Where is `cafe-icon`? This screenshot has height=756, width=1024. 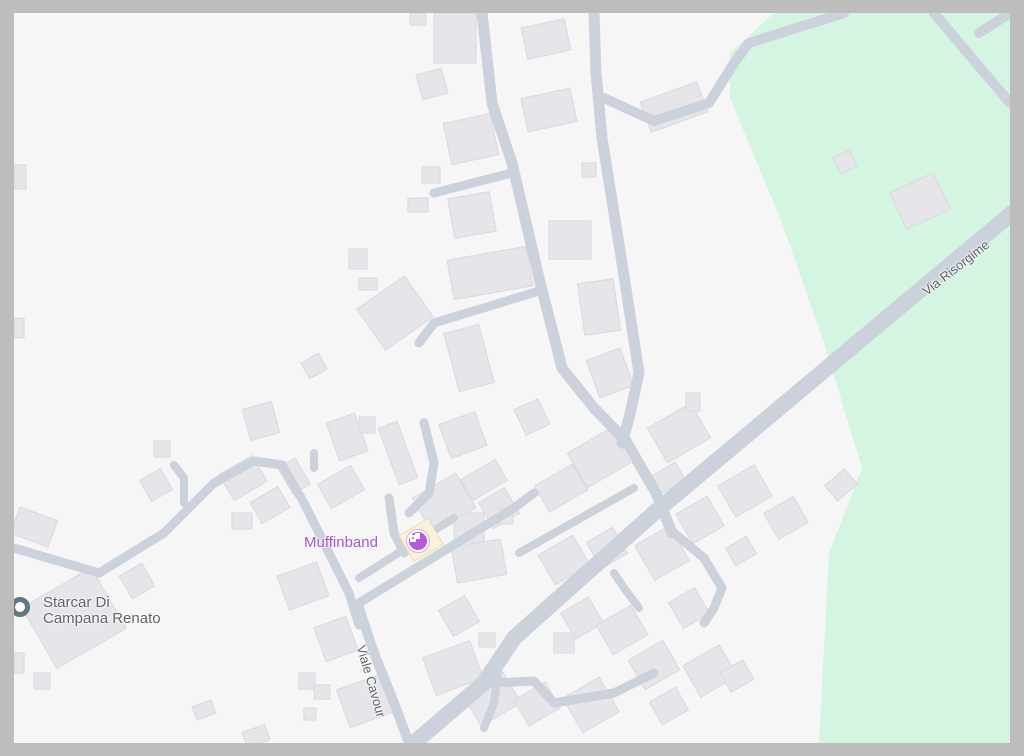 cafe-icon is located at coordinates (418, 541).